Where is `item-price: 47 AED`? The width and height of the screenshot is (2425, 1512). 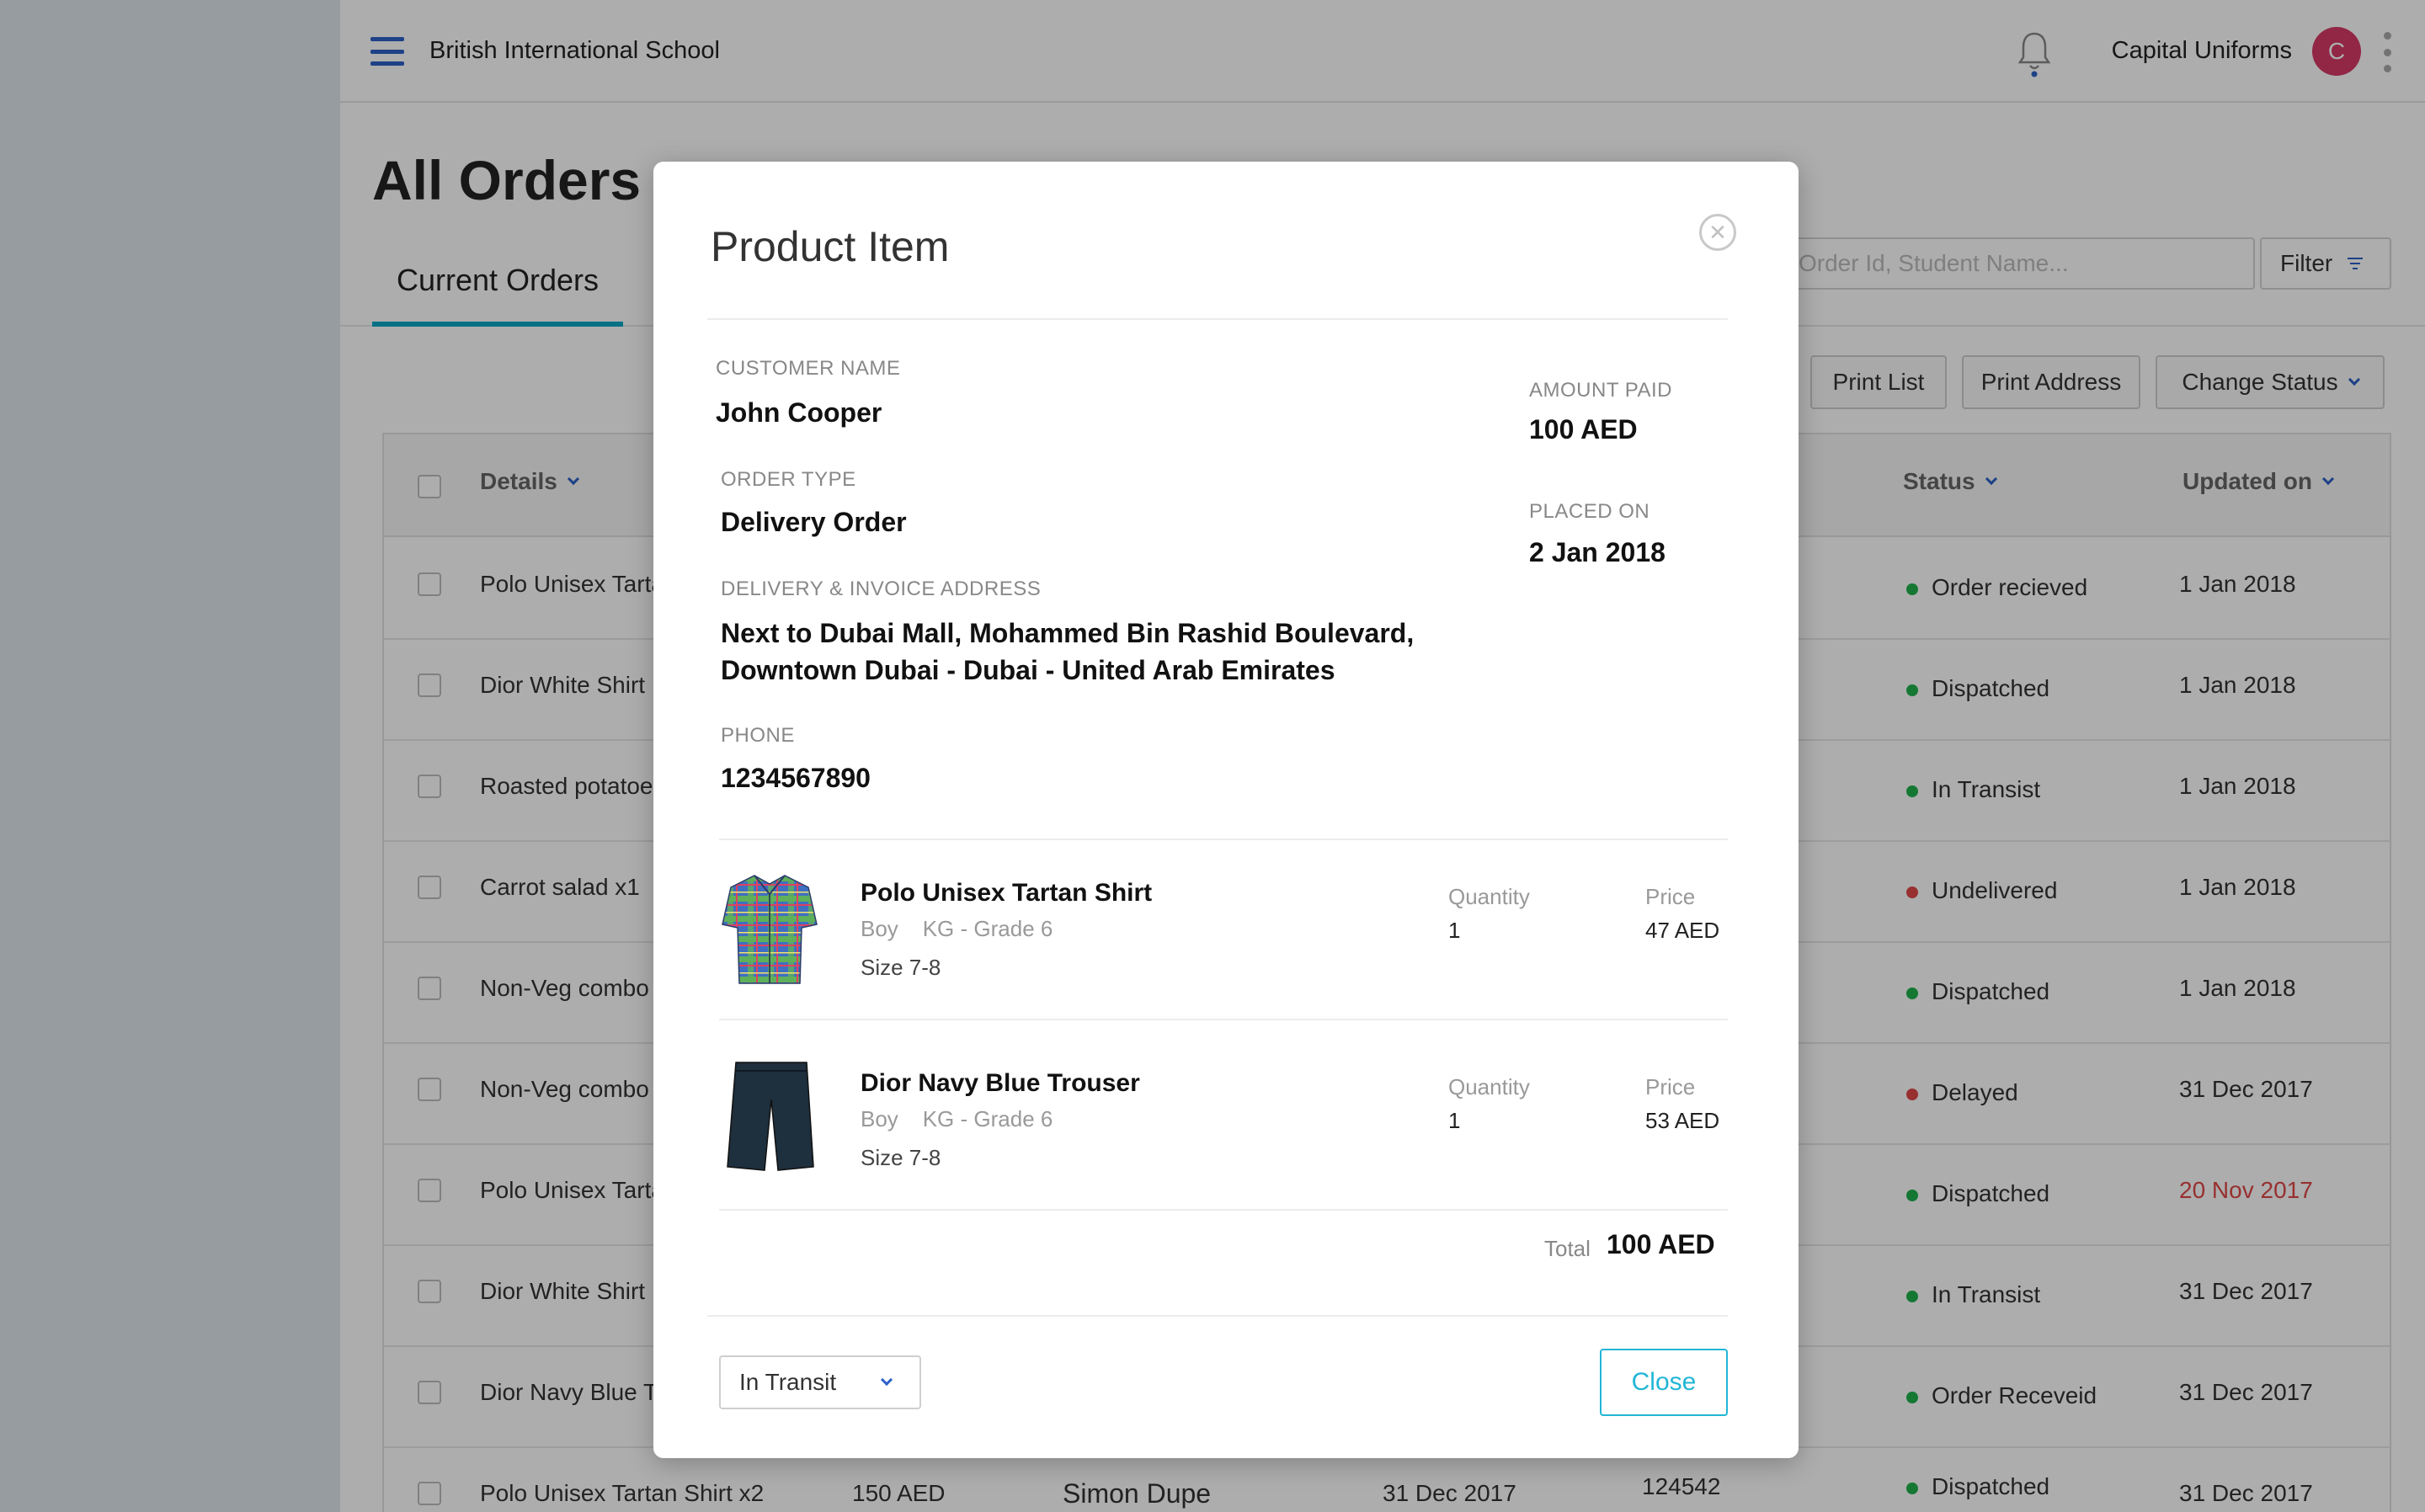 item-price: 47 AED is located at coordinates (1682, 931).